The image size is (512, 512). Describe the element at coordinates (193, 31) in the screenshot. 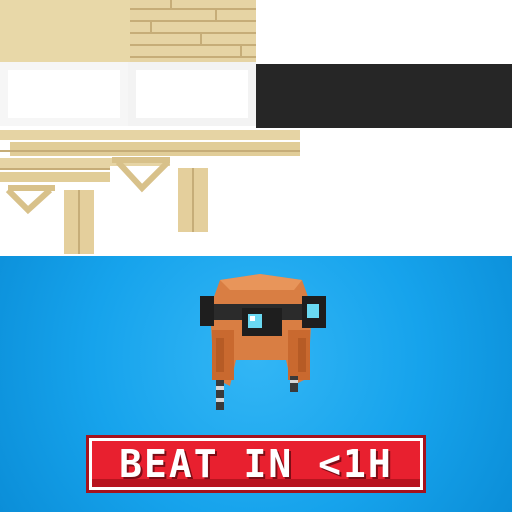

I see `wood-plank-top` at that location.